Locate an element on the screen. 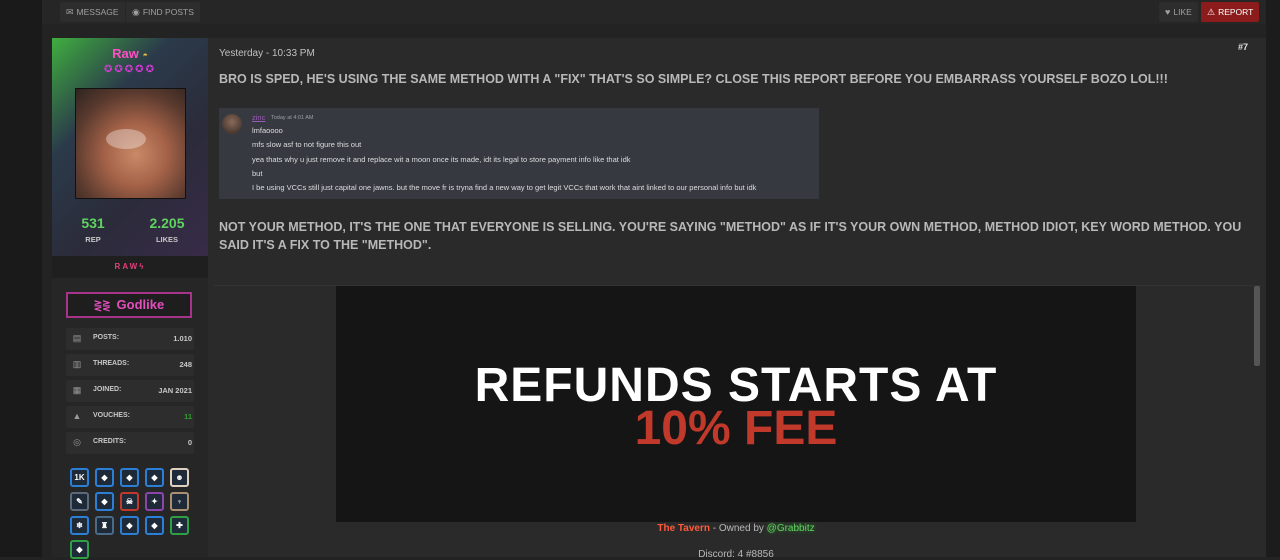 This screenshot has width=1280, height=560. envelope-icon: ✉ is located at coordinates (70, 12).